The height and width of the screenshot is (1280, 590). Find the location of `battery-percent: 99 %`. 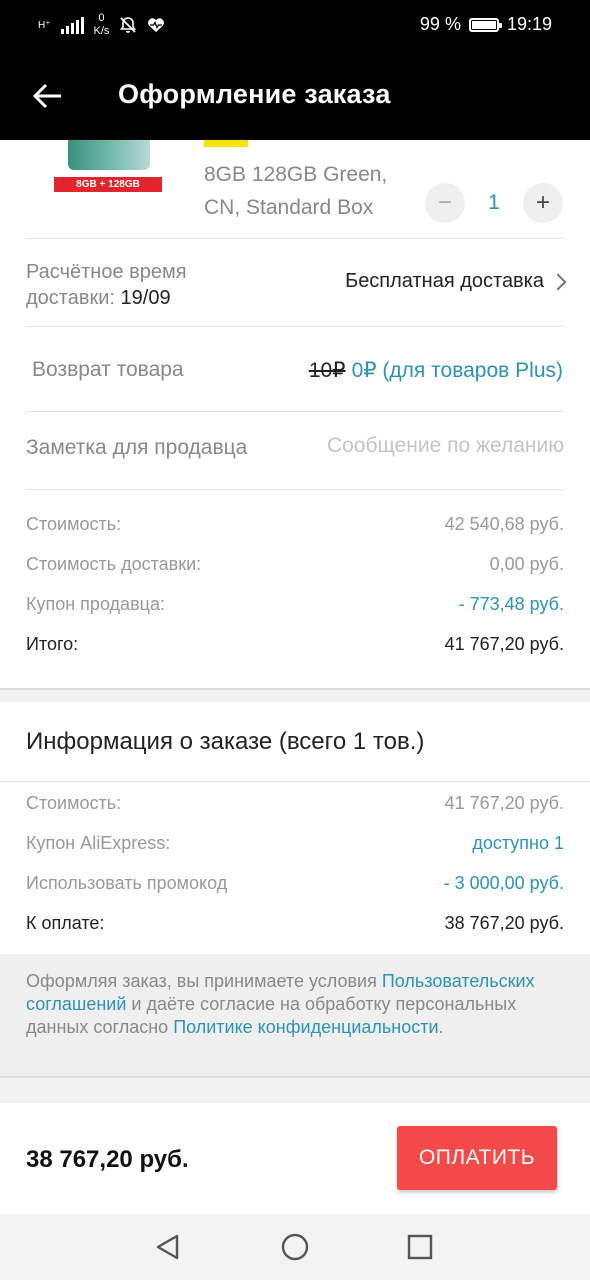

battery-percent: 99 % is located at coordinates (440, 24).